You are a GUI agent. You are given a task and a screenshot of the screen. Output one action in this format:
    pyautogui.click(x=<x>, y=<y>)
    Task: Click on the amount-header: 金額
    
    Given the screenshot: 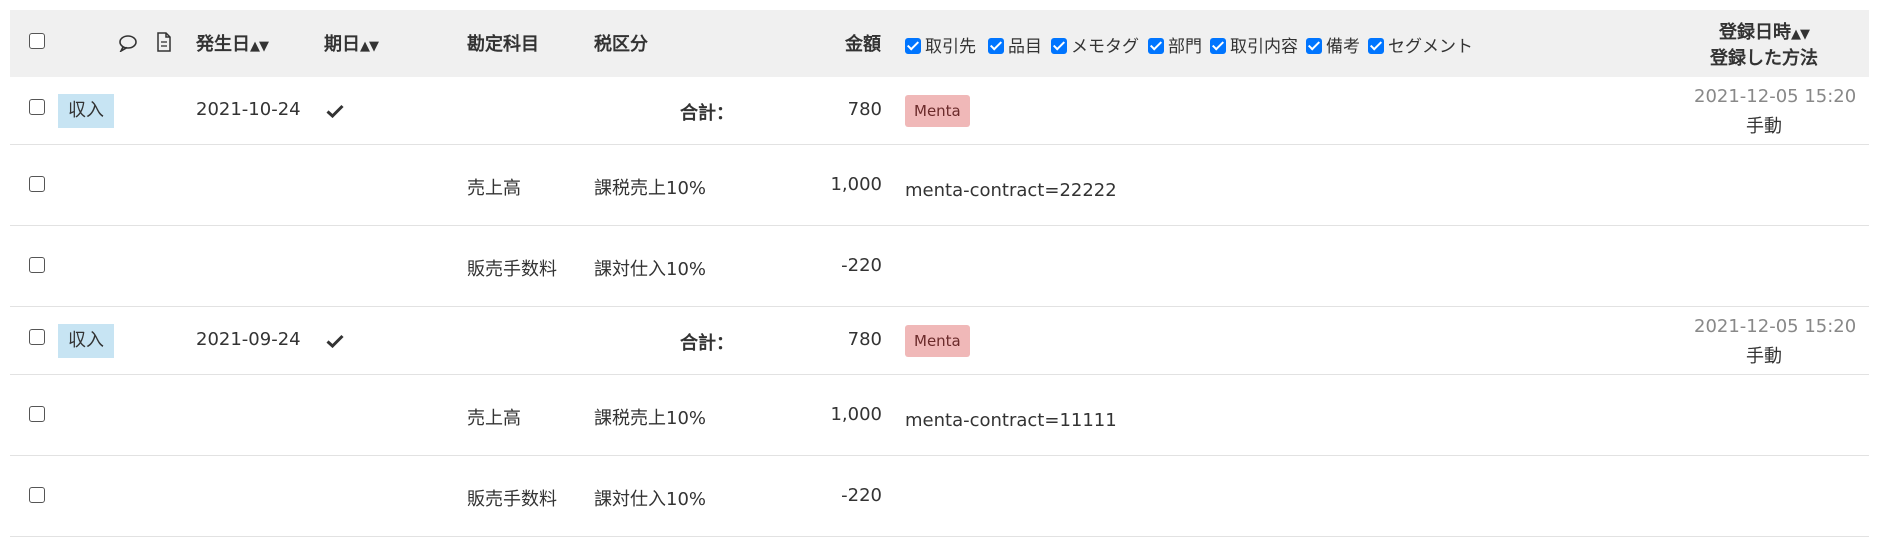 What is the action you would take?
    pyautogui.click(x=863, y=44)
    